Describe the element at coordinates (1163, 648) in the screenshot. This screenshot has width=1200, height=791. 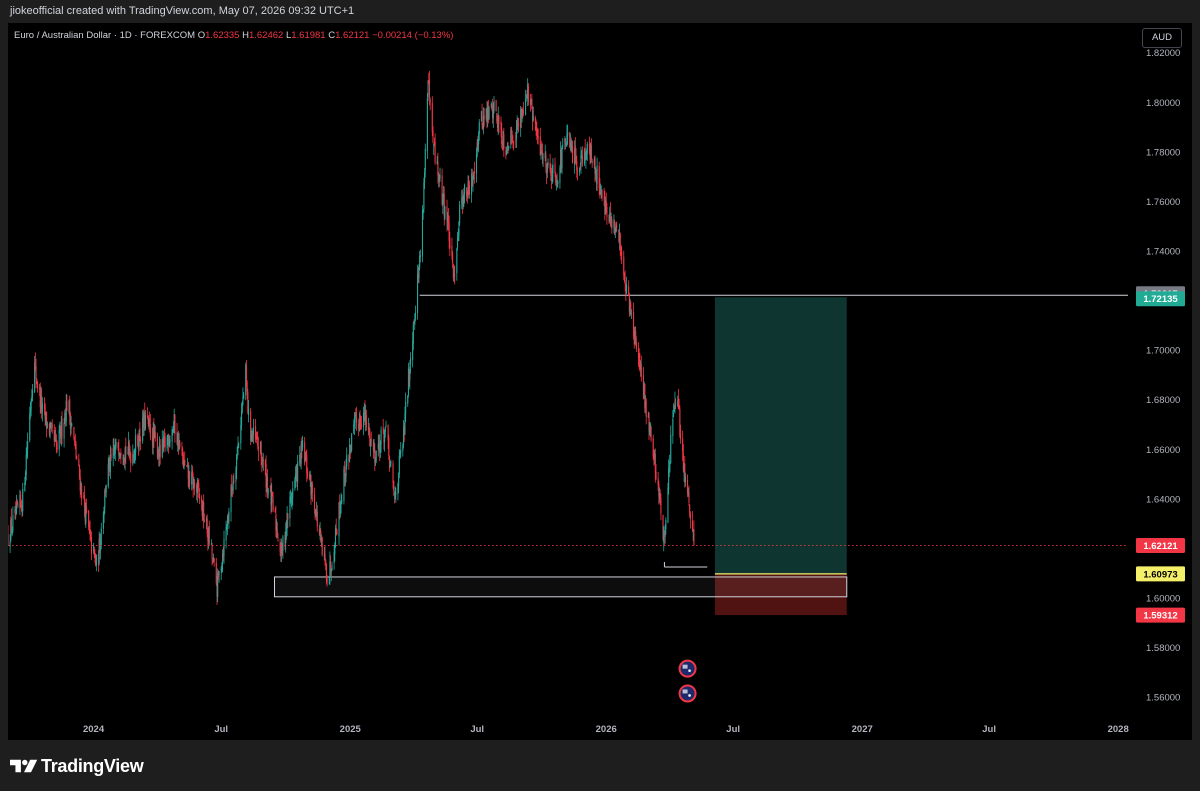
I see `price-axis-label: 1.58000` at that location.